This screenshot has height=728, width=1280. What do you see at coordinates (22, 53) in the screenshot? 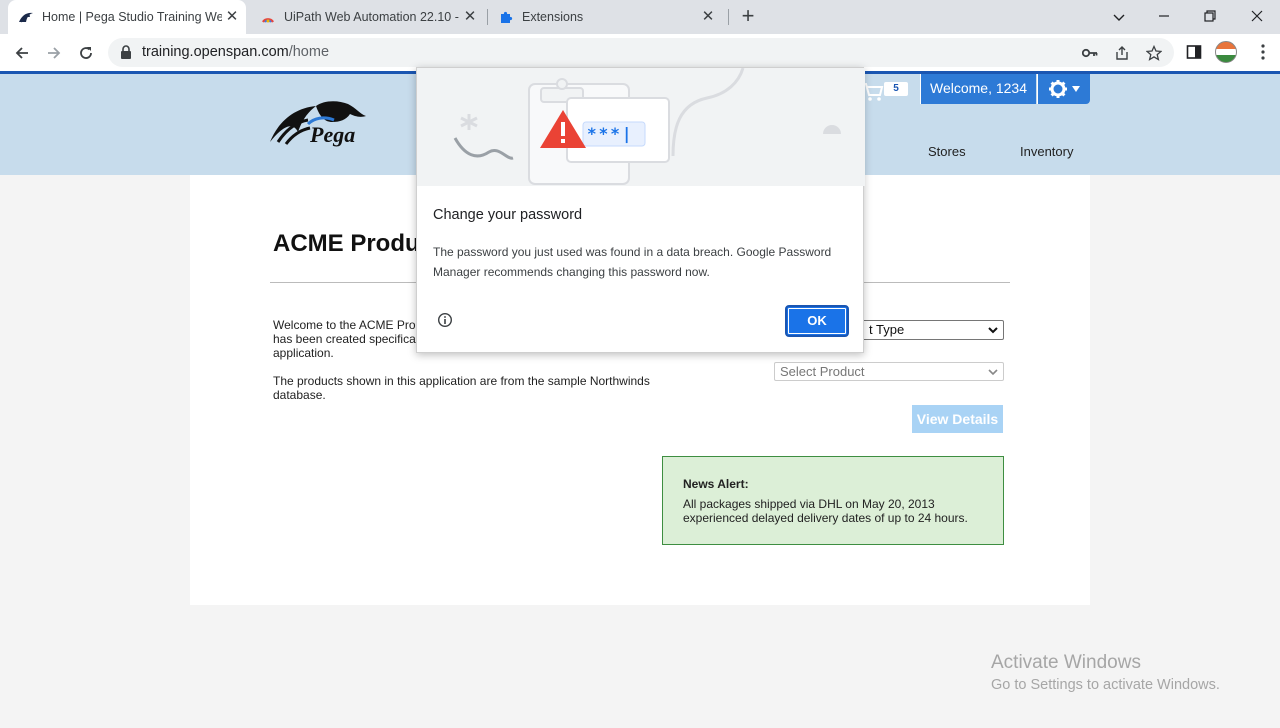
I see `back-icon` at bounding box center [22, 53].